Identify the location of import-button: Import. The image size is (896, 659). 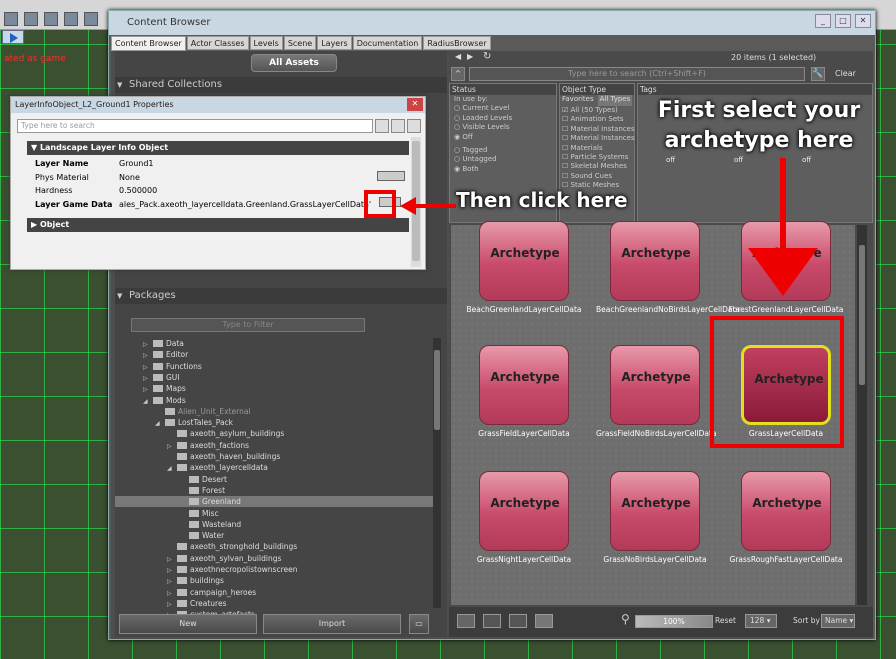
(332, 624).